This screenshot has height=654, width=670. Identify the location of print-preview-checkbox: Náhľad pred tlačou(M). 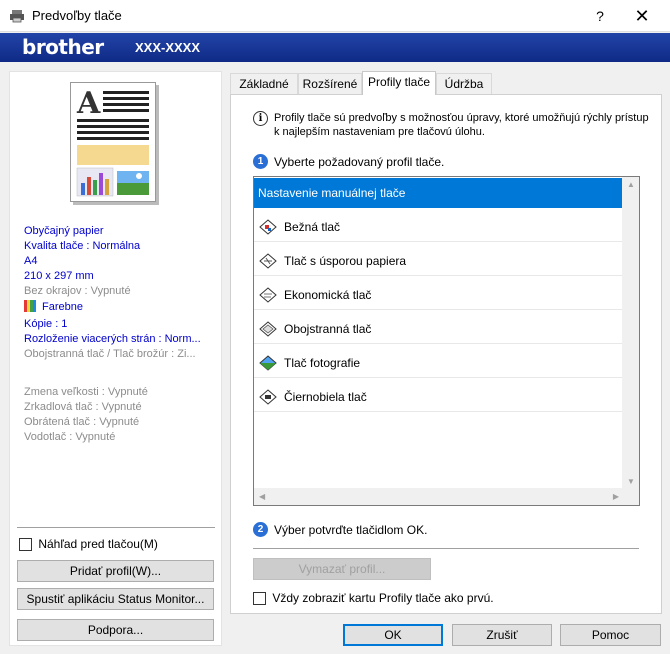
(88, 544).